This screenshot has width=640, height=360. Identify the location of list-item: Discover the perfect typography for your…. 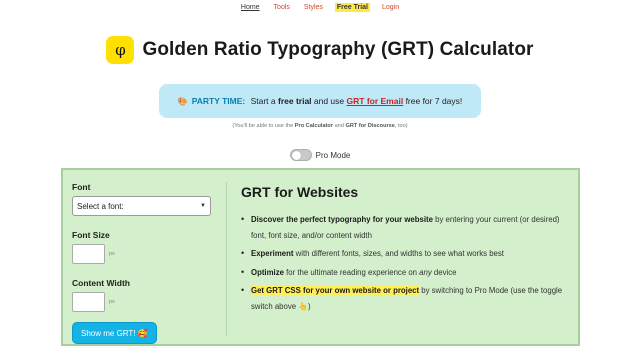
(406, 227).